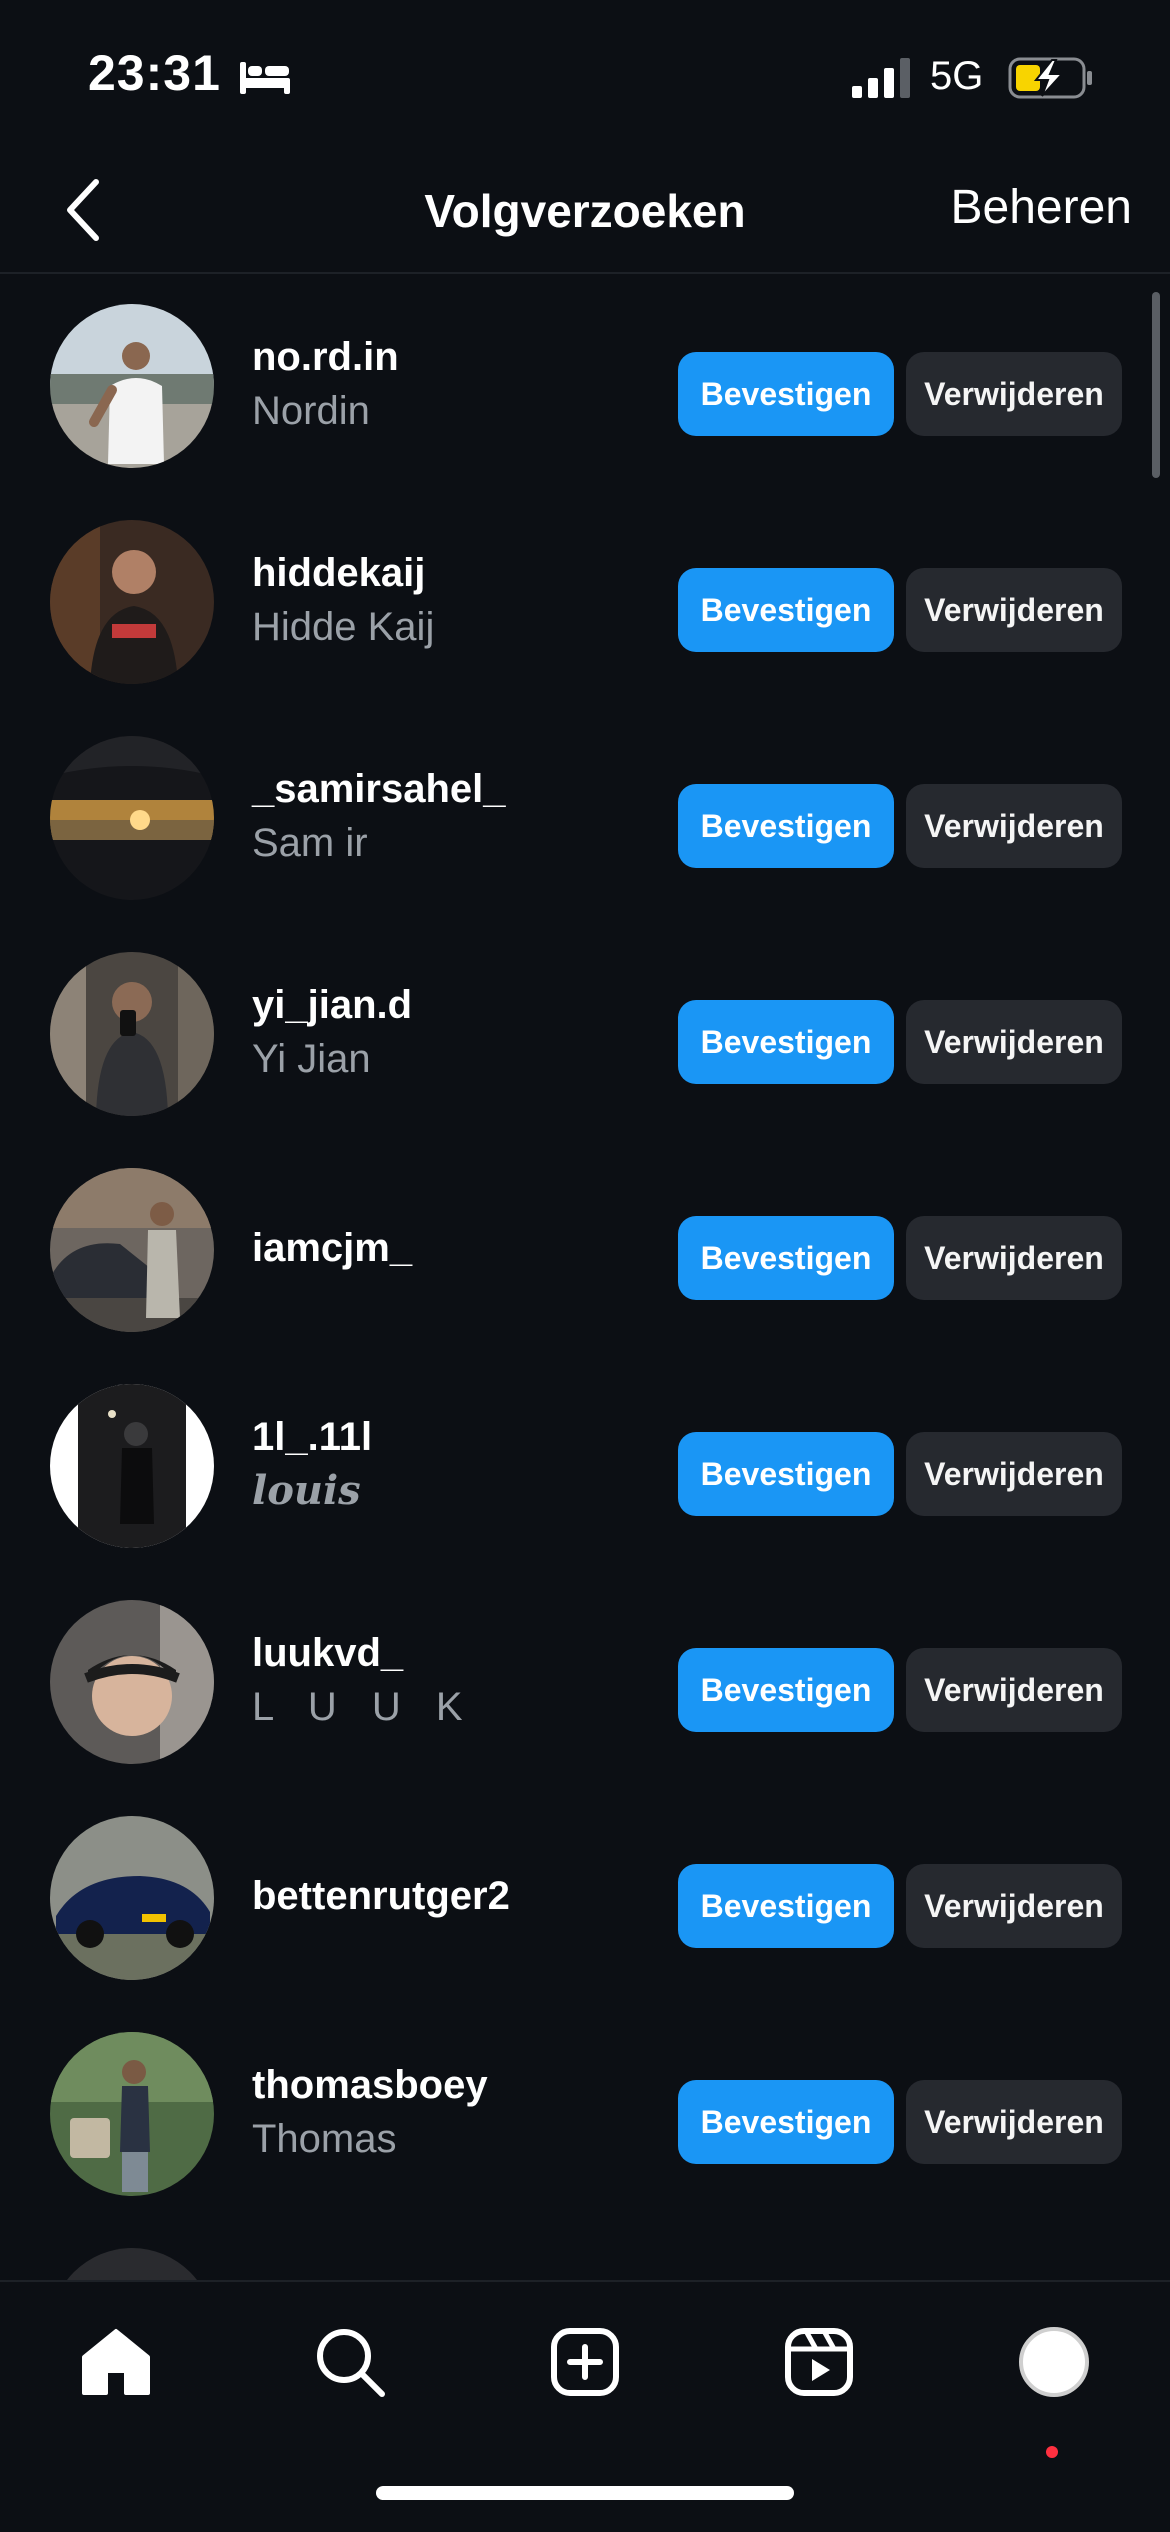 Image resolution: width=1170 pixels, height=2532 pixels. I want to click on username: thomasboey, so click(370, 2085).